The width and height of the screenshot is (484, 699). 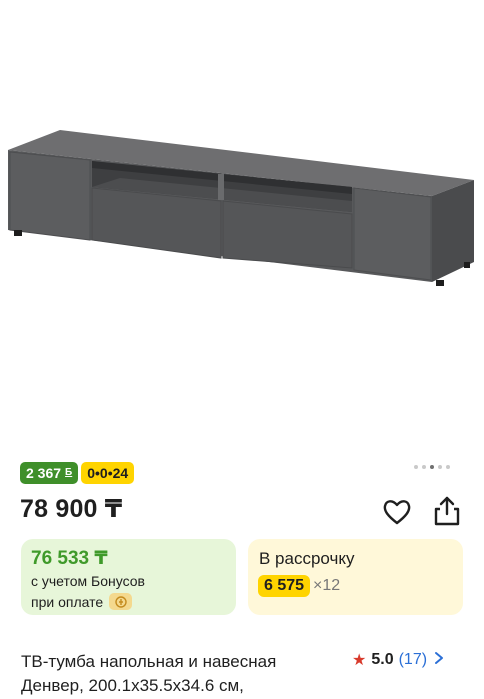 What do you see at coordinates (439, 660) in the screenshot?
I see `chevron-right-icon` at bounding box center [439, 660].